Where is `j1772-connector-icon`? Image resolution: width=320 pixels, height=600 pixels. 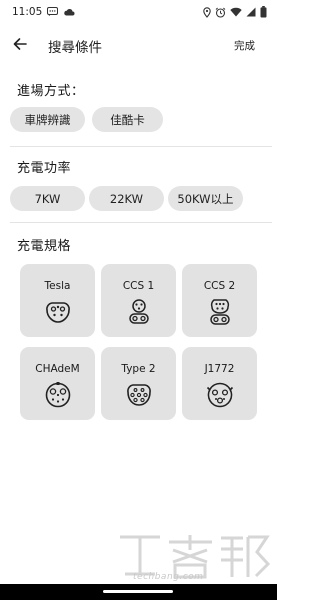 j1772-connector-icon is located at coordinates (219, 395).